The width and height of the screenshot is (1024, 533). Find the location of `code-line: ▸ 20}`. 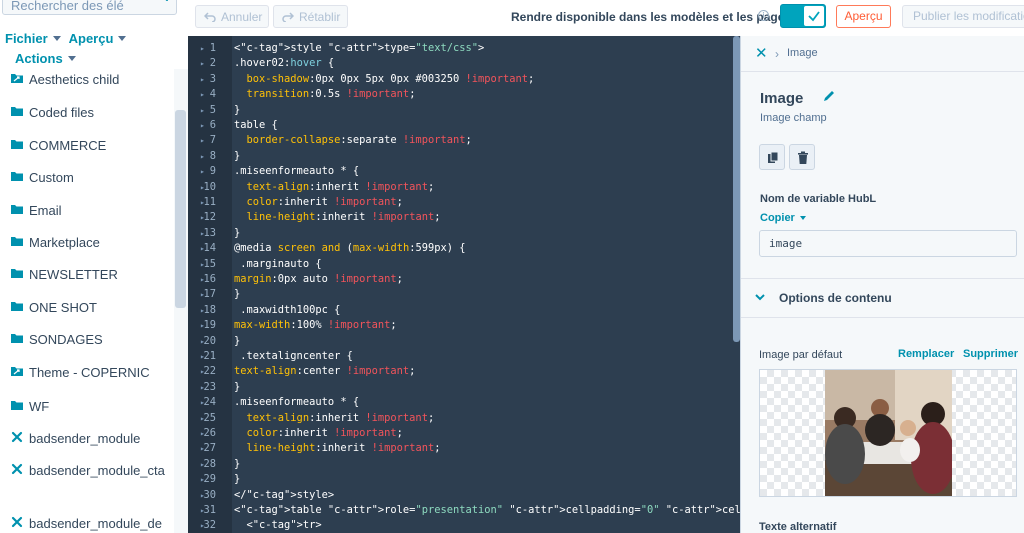

code-line: ▸ 20} is located at coordinates (464, 341).